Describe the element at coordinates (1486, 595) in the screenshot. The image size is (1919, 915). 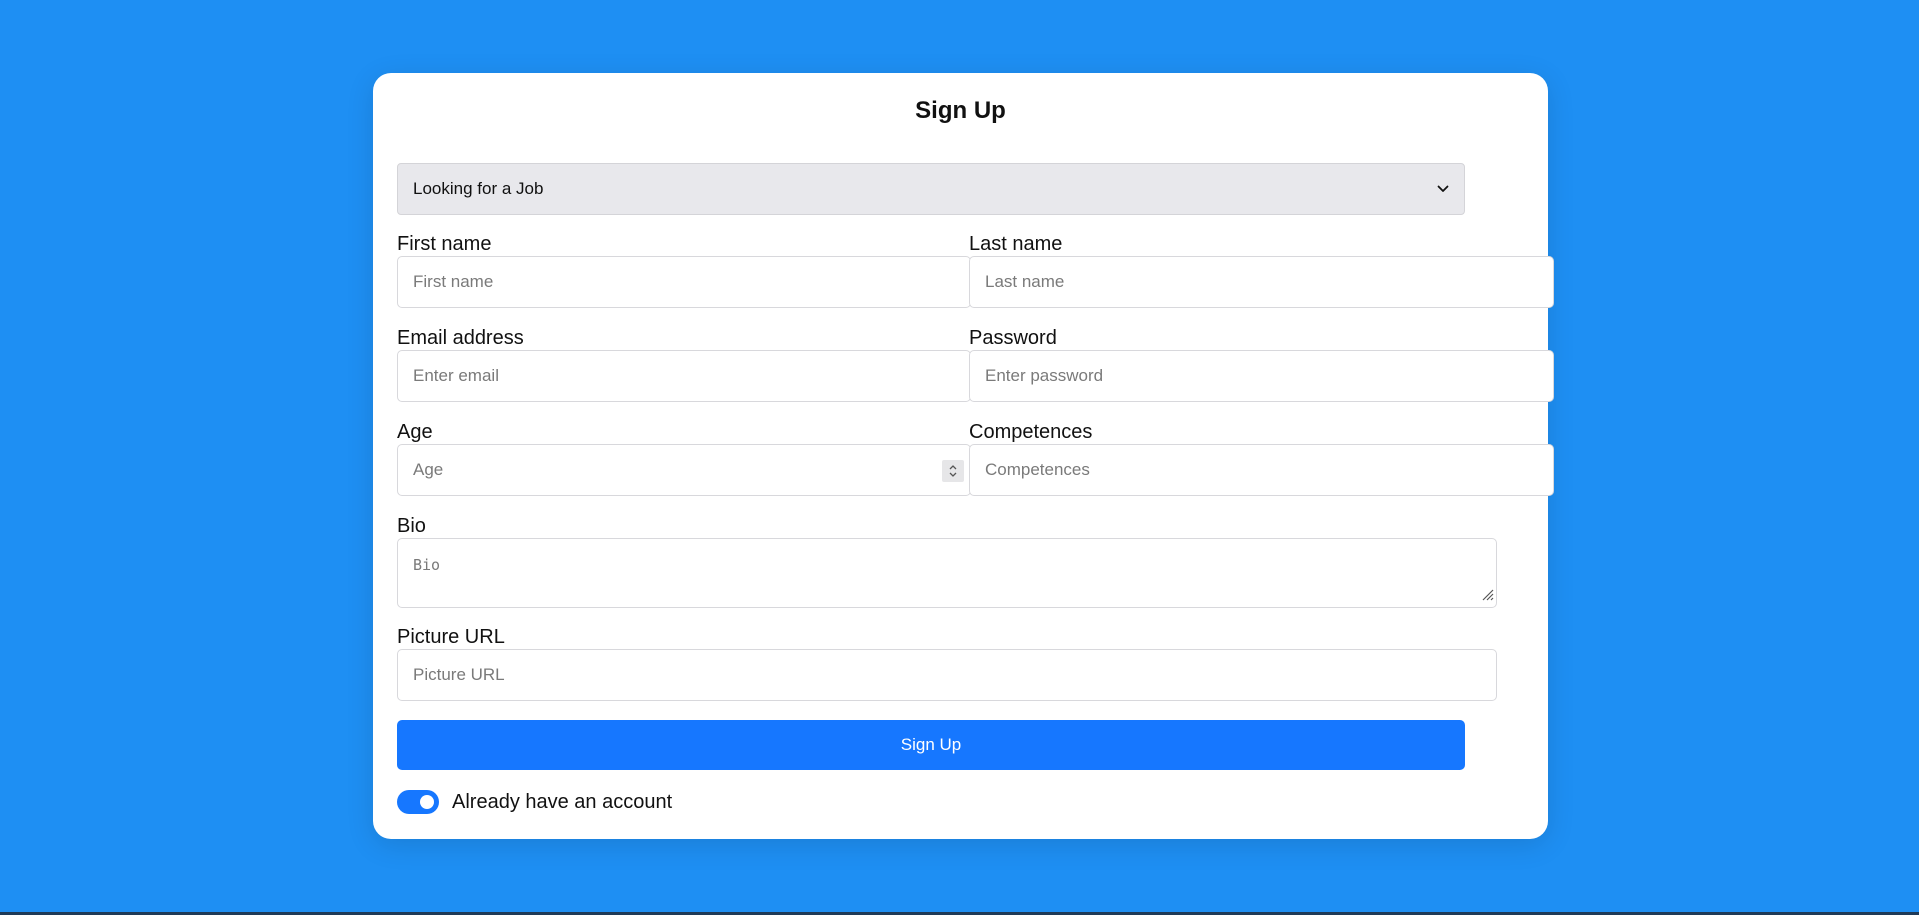
I see `resize-grip-icon` at that location.